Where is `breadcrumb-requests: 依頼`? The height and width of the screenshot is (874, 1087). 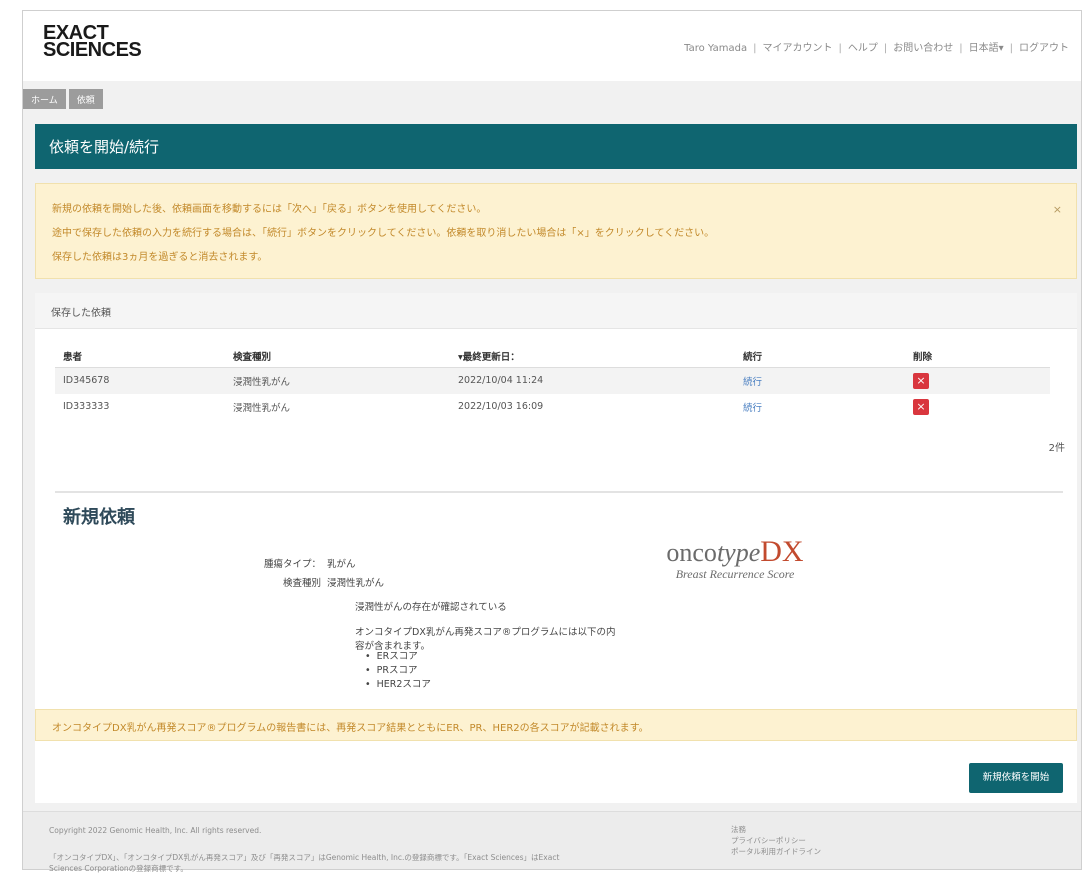
breadcrumb-requests: 依頼 is located at coordinates (85, 99).